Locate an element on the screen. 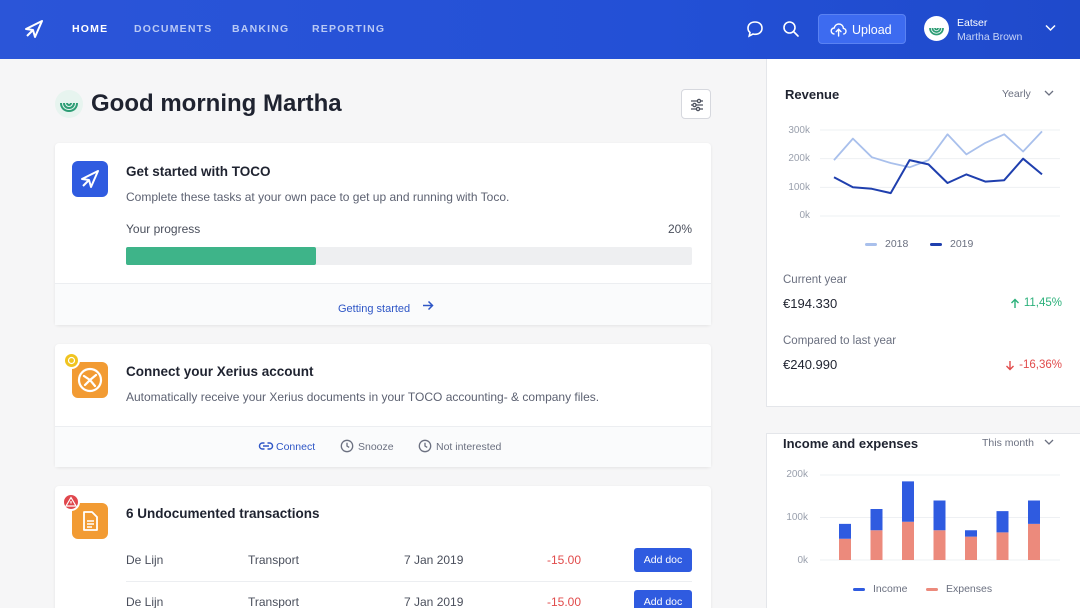 The image size is (1080, 608). compared-change: -16,36% is located at coordinates (1034, 365).